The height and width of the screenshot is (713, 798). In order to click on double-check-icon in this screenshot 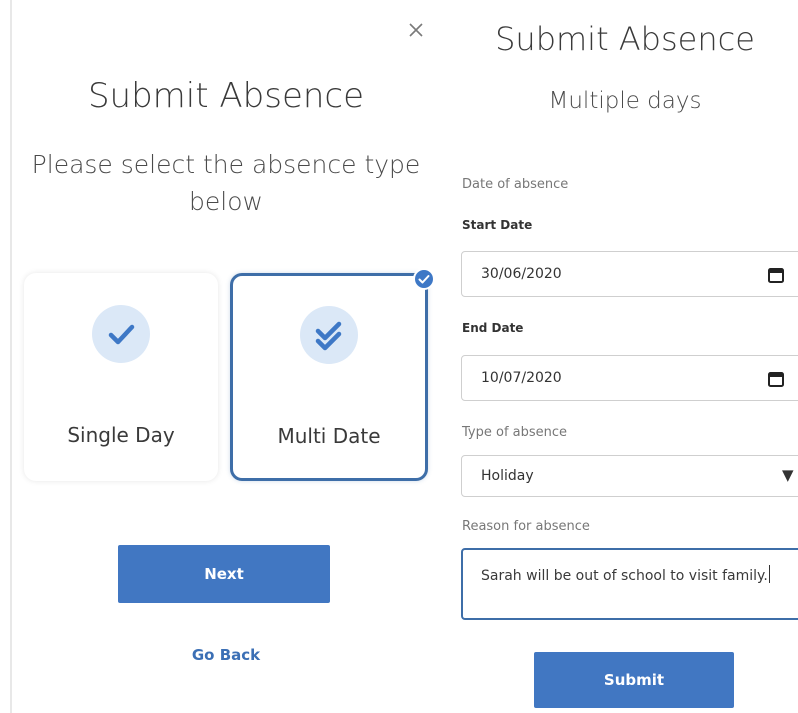, I will do `click(329, 335)`.